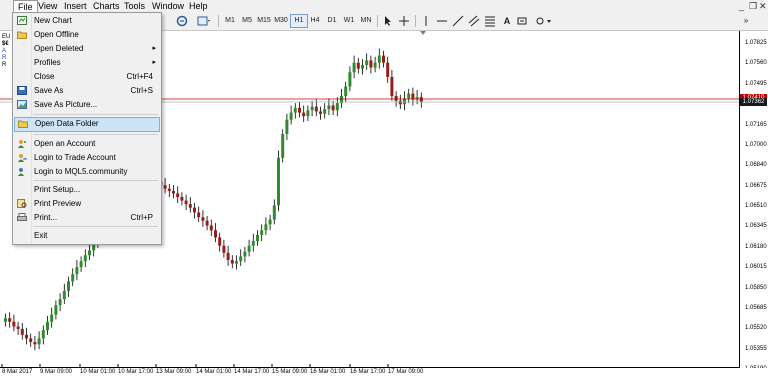 The image size is (768, 380). What do you see at coordinates (490, 21) in the screenshot?
I see `fibonacci-icon` at bounding box center [490, 21].